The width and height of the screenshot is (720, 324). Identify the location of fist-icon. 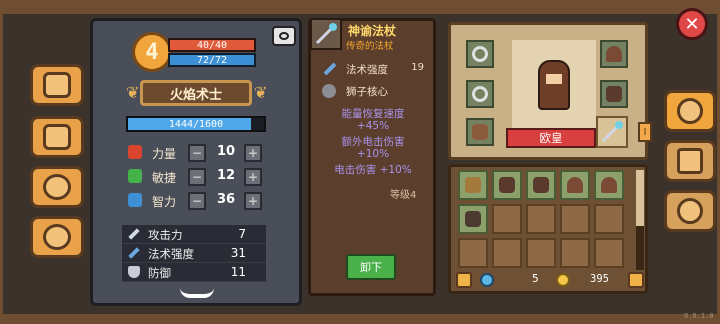
(135, 152).